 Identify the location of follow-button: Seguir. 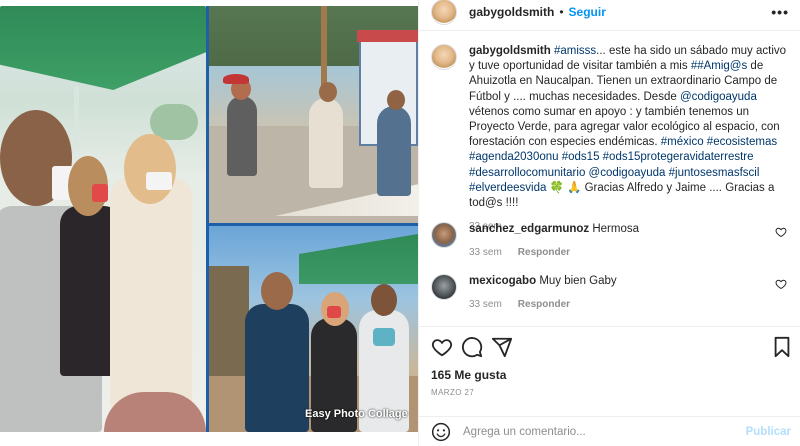
(587, 12).